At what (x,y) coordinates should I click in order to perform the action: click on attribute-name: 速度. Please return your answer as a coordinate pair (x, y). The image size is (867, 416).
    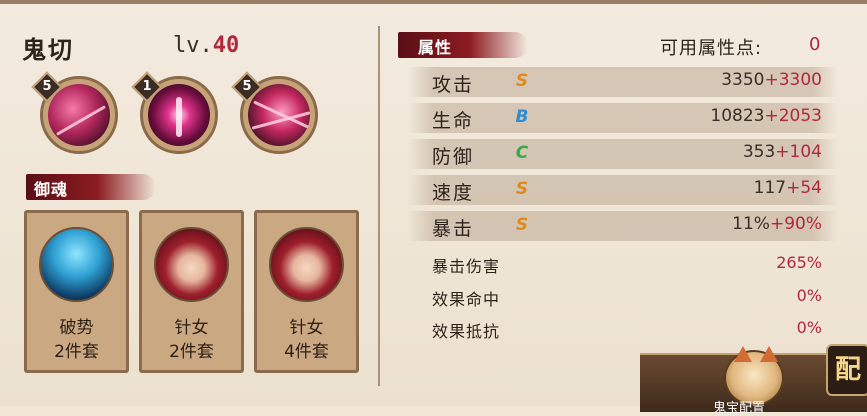
    Looking at the image, I should click on (453, 193).